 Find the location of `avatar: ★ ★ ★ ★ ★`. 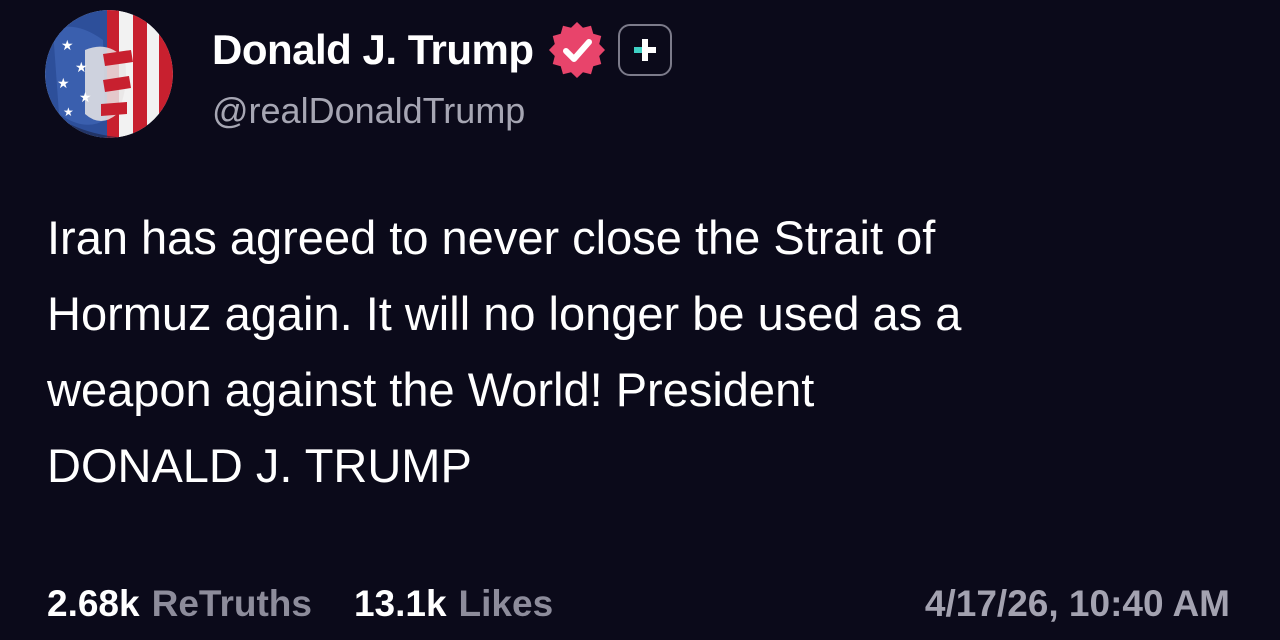

avatar: ★ ★ ★ ★ ★ is located at coordinates (109, 74).